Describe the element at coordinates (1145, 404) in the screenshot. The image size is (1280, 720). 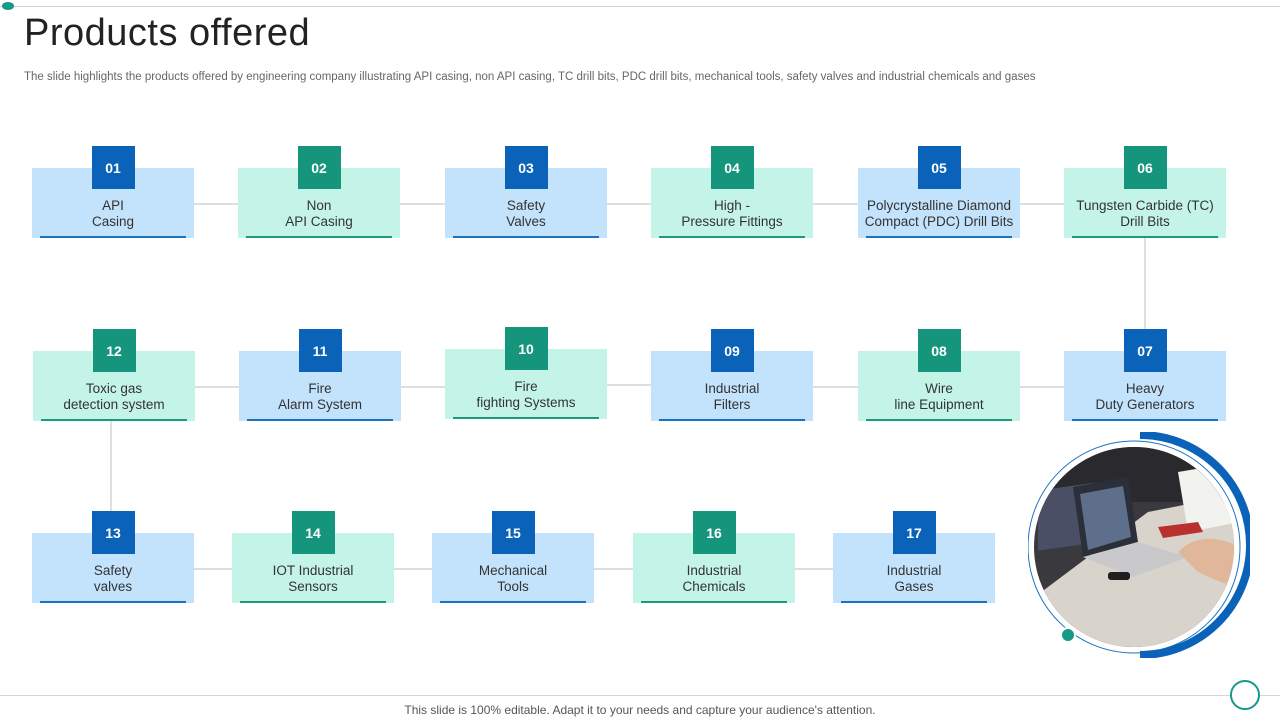
I see `product-label-line2: Duty Generators` at that location.